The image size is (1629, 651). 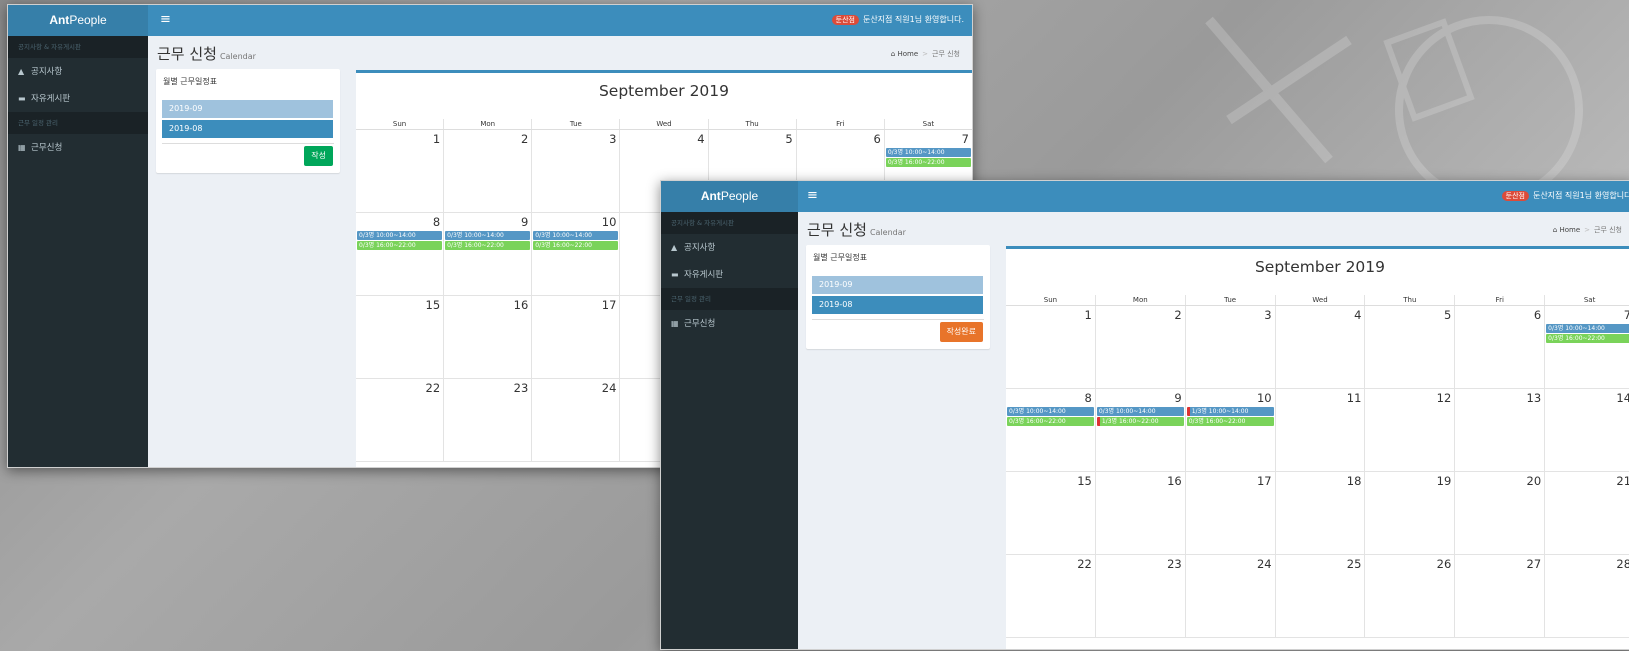 What do you see at coordinates (1586, 347) in the screenshot?
I see `calendar-day: 7 0/3명 10:00~14:000/3명 16:00~22:00` at bounding box center [1586, 347].